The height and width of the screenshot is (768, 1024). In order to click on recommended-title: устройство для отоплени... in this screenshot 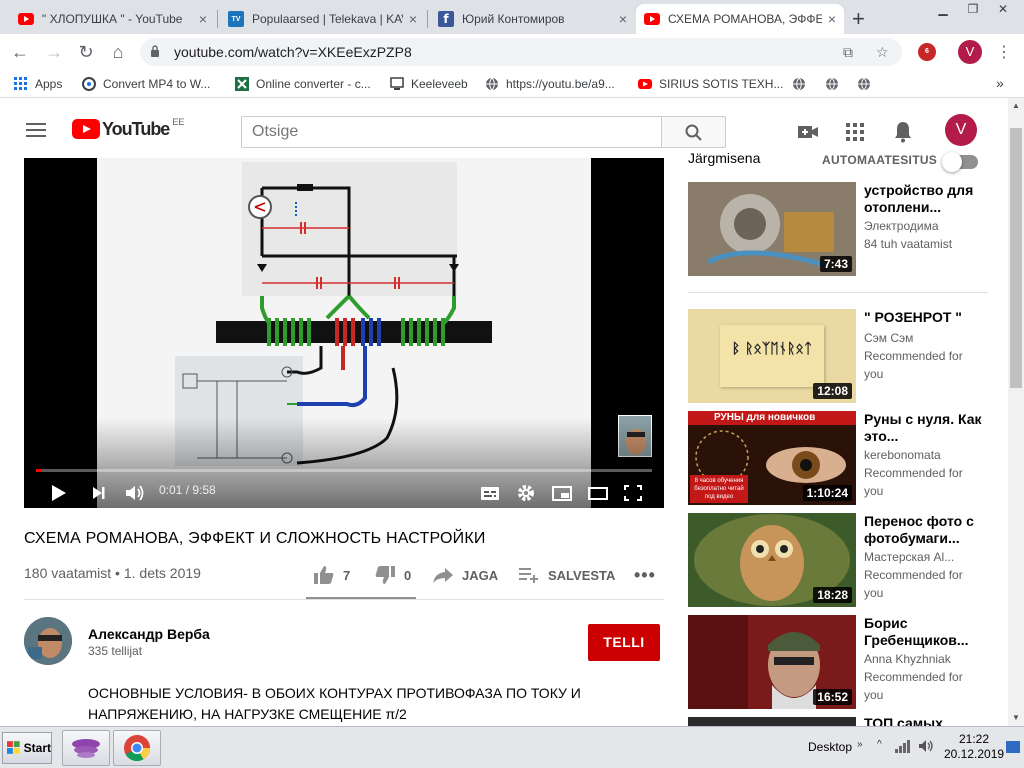, I will do `click(924, 199)`.